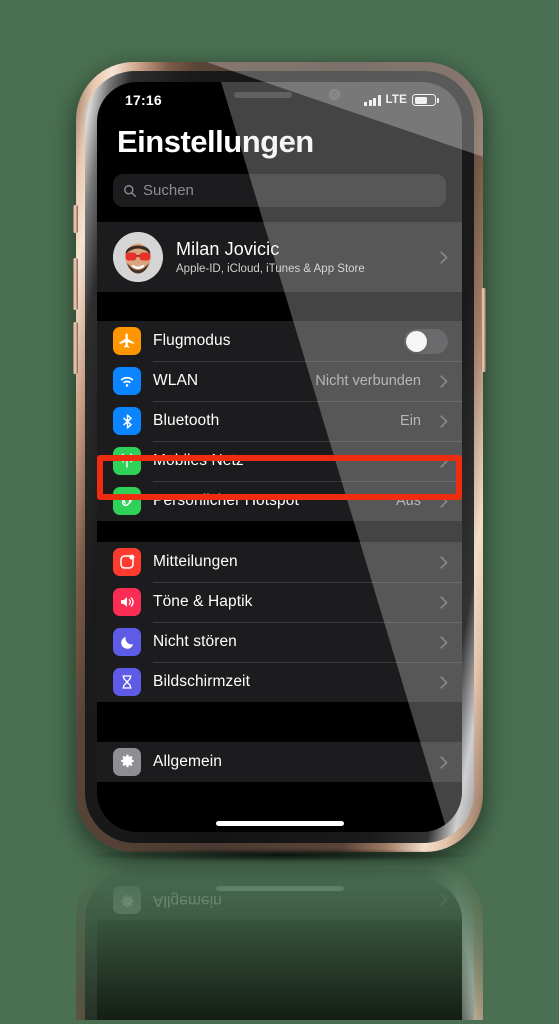 The height and width of the screenshot is (1024, 559). Describe the element at coordinates (334, 94) in the screenshot. I see `front-camera-icon` at that location.